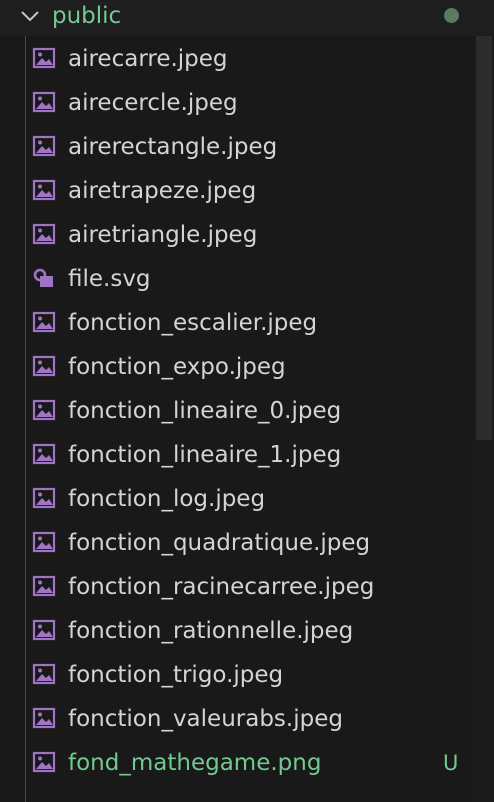 This screenshot has width=494, height=802. Describe the element at coordinates (484, 238) in the screenshot. I see `scroll-thumb` at that location.